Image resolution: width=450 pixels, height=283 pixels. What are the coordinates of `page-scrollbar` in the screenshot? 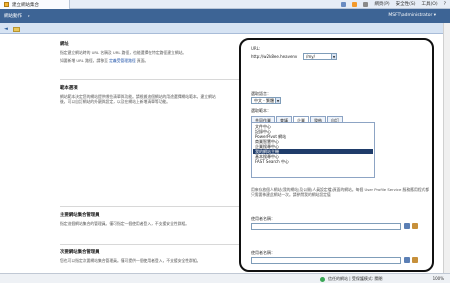 It's located at (446, 148).